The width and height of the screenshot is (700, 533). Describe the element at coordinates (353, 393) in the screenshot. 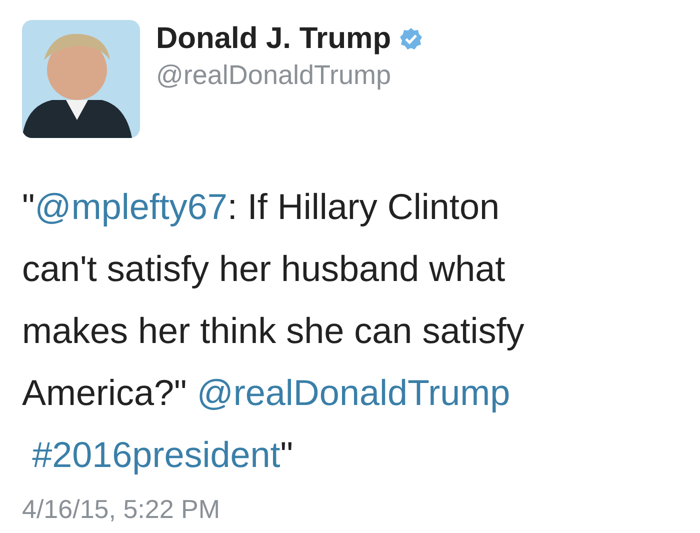

I see `mention-link: @realDonaldTrump` at that location.